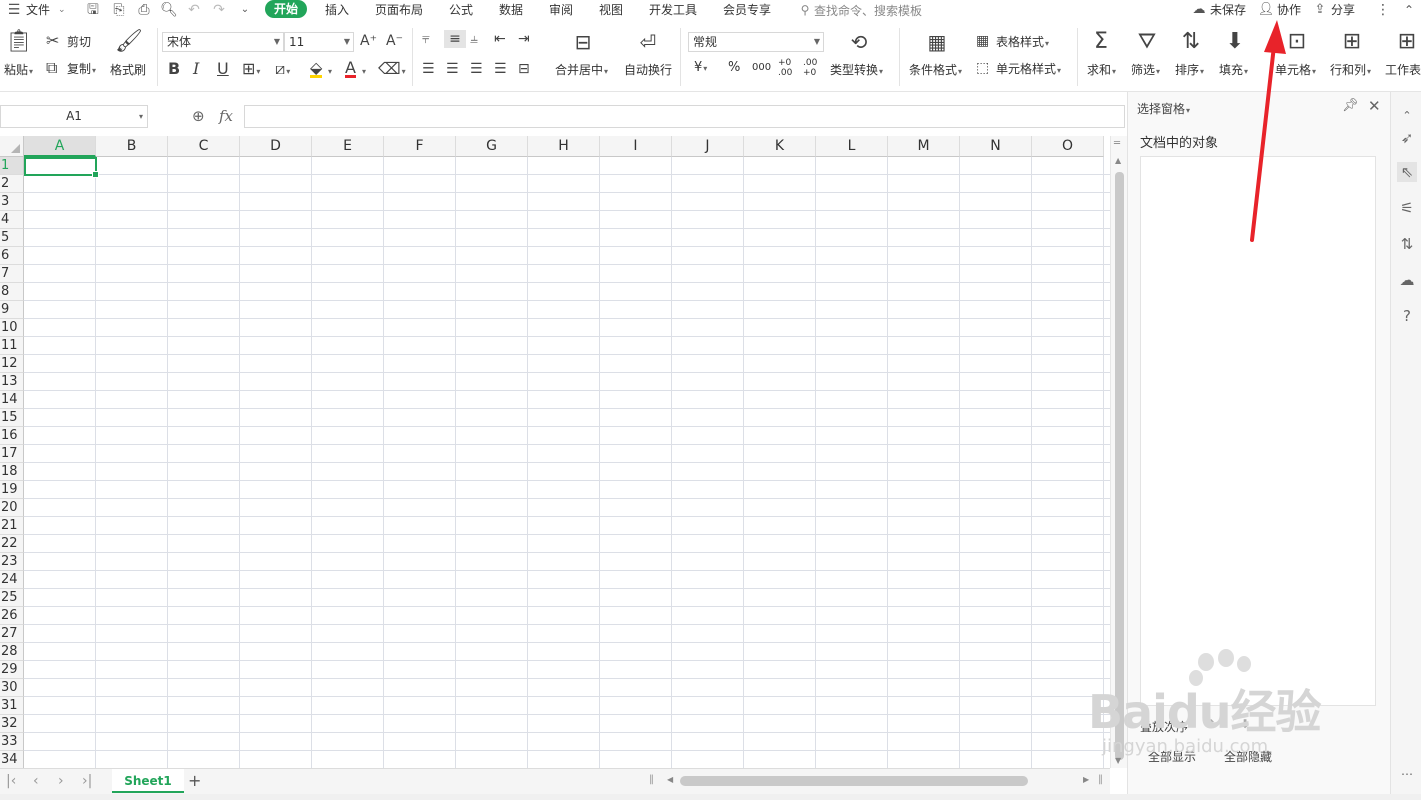 The width and height of the screenshot is (1421, 800). I want to click on number-format-select: 常规 ▼, so click(756, 42).